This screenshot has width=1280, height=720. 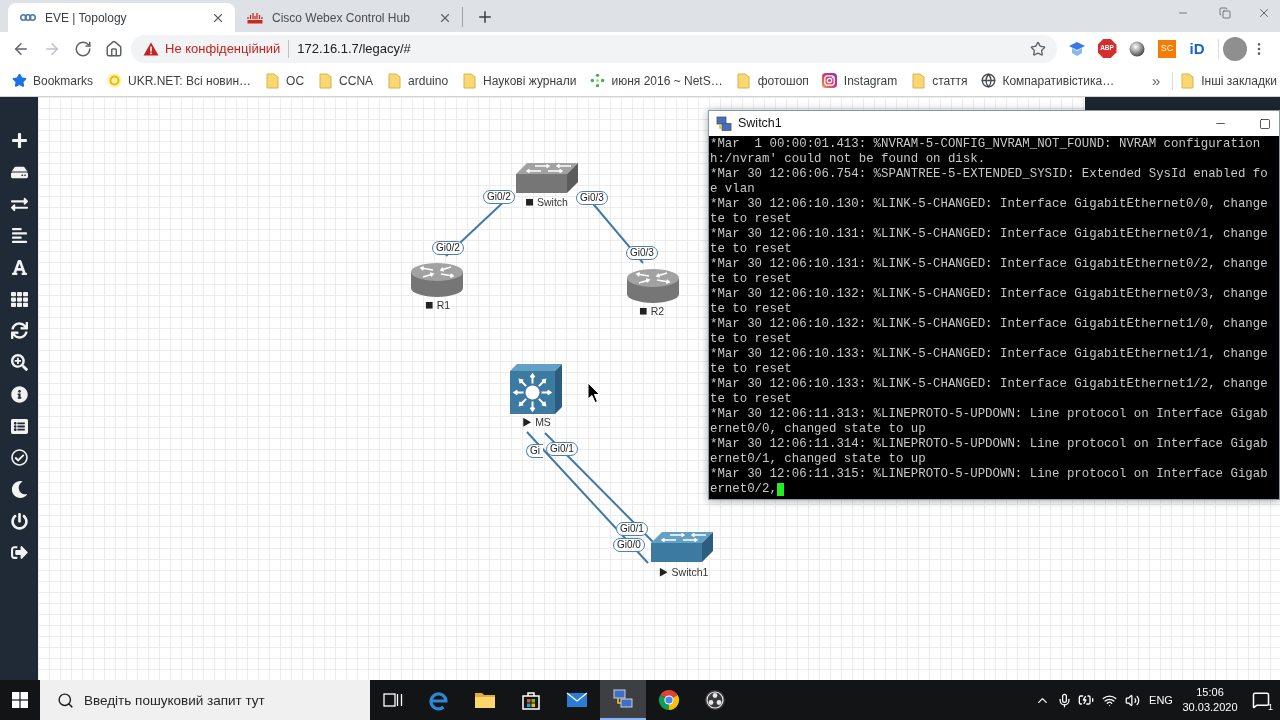 I want to click on node-label: Switch1, so click(x=690, y=572).